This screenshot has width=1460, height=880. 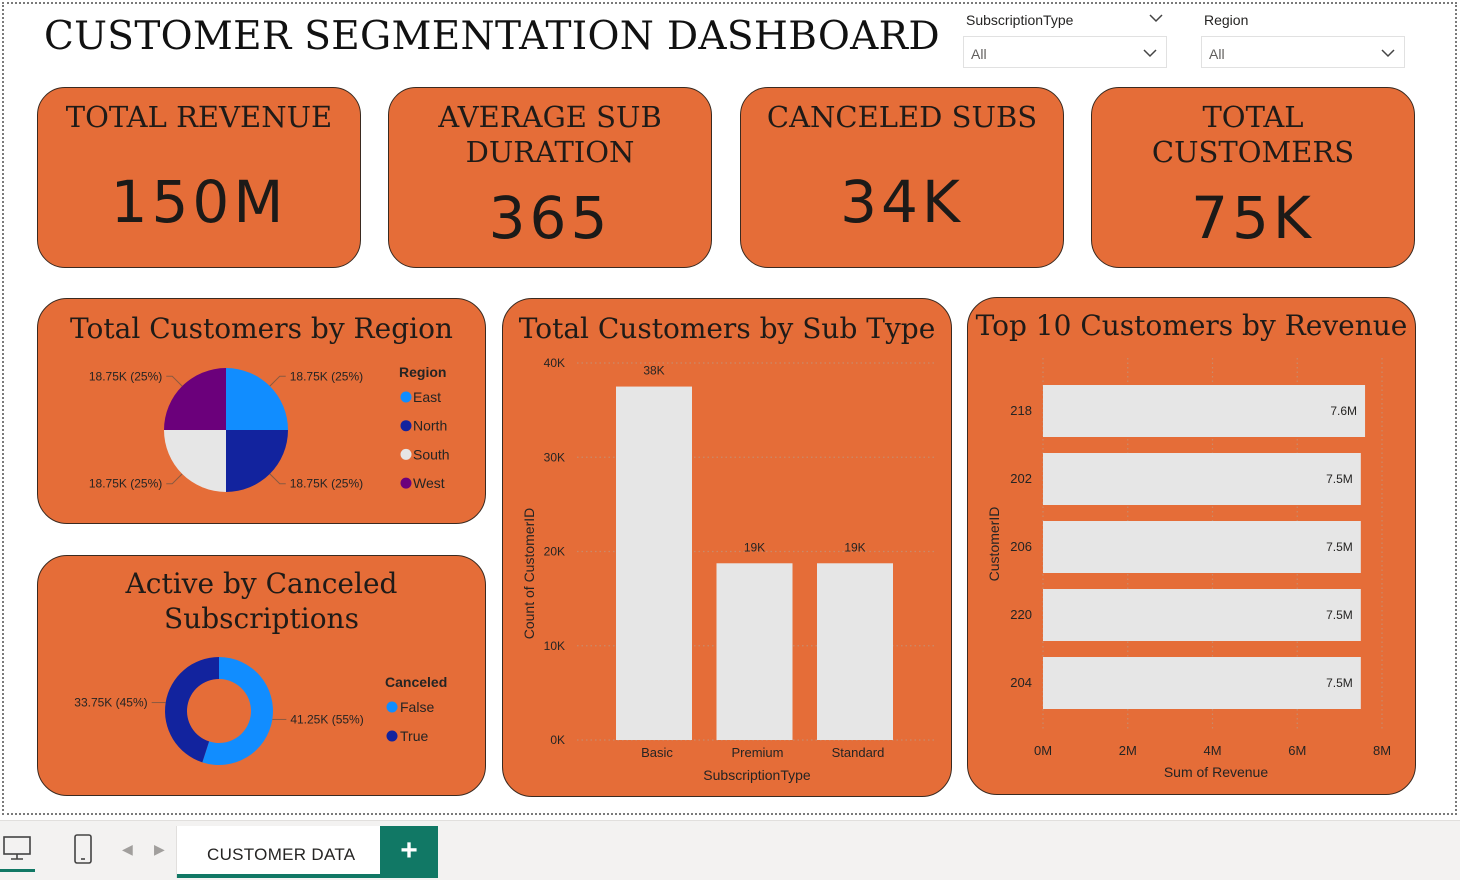 What do you see at coordinates (554, 646) in the screenshot?
I see `y-tick-label: 10K` at bounding box center [554, 646].